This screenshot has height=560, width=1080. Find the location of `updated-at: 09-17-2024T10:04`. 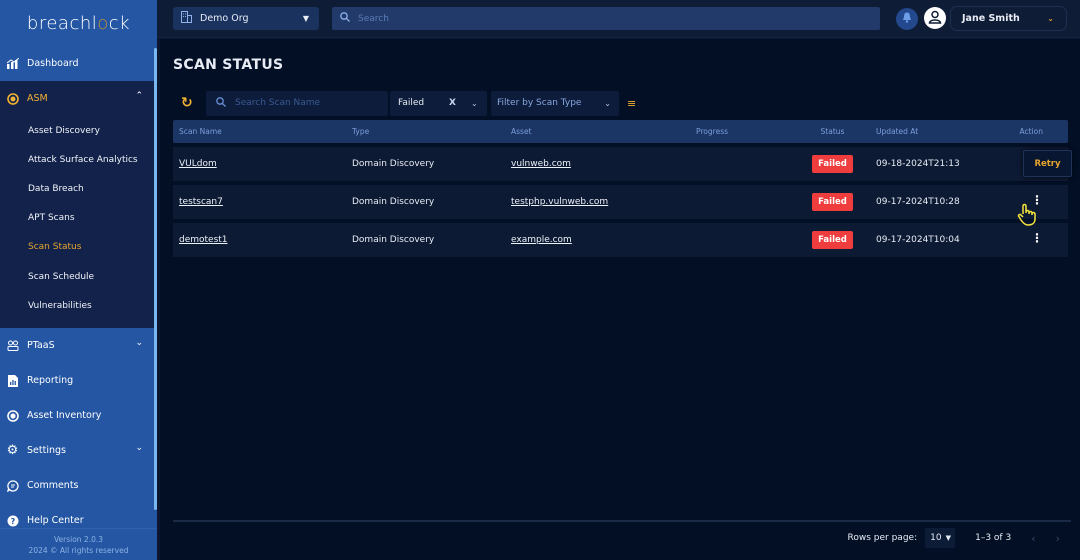

updated-at: 09-17-2024T10:04 is located at coordinates (918, 240).